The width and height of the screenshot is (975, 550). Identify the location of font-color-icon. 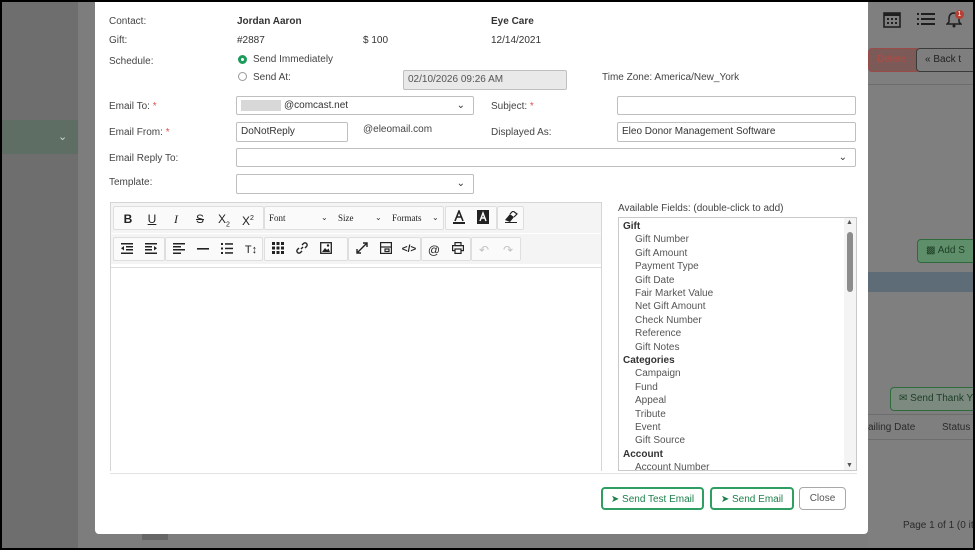
(459, 218).